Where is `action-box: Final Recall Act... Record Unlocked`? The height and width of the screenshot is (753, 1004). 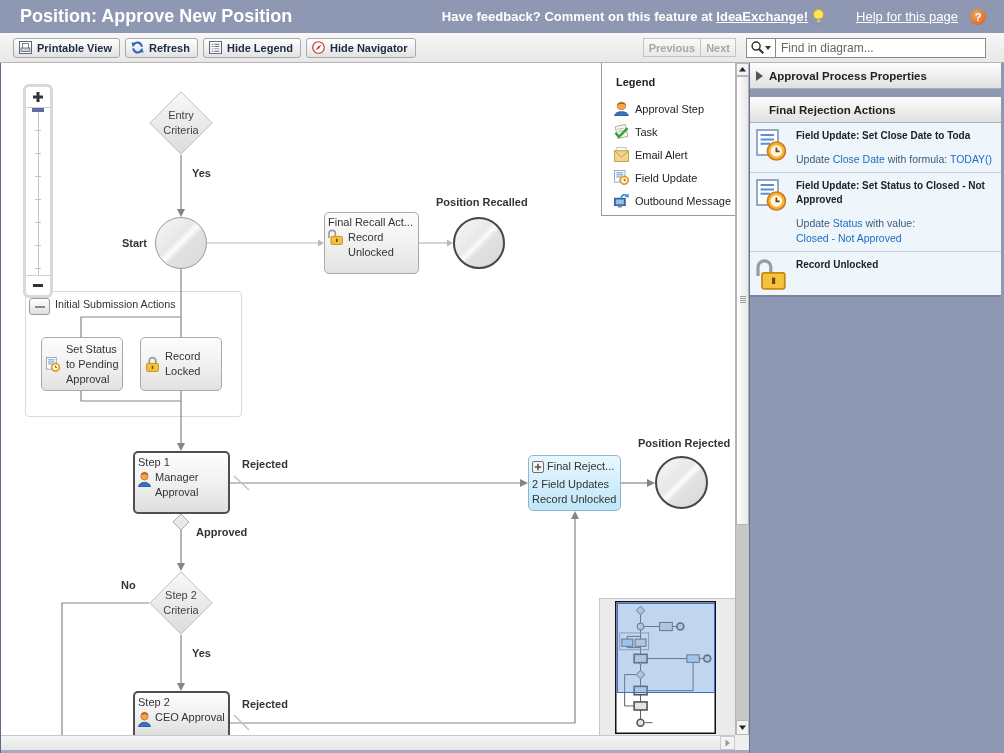
action-box: Final Recall Act... Record Unlocked is located at coordinates (371, 243).